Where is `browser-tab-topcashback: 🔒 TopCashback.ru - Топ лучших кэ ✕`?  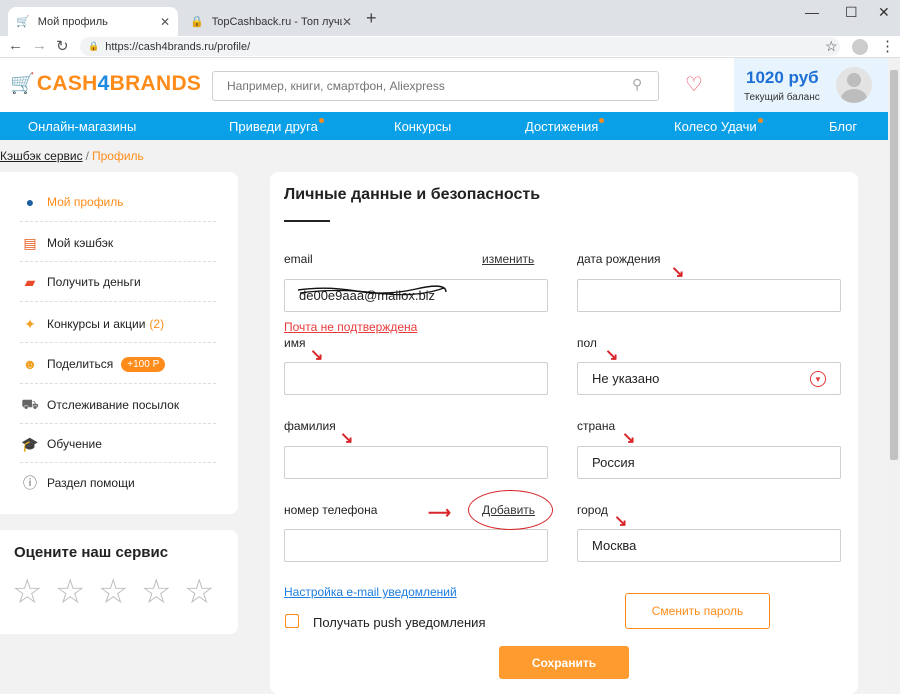
browser-tab-topcashback: 🔒 TopCashback.ru - Топ лучших кэ ✕ is located at coordinates (271, 21).